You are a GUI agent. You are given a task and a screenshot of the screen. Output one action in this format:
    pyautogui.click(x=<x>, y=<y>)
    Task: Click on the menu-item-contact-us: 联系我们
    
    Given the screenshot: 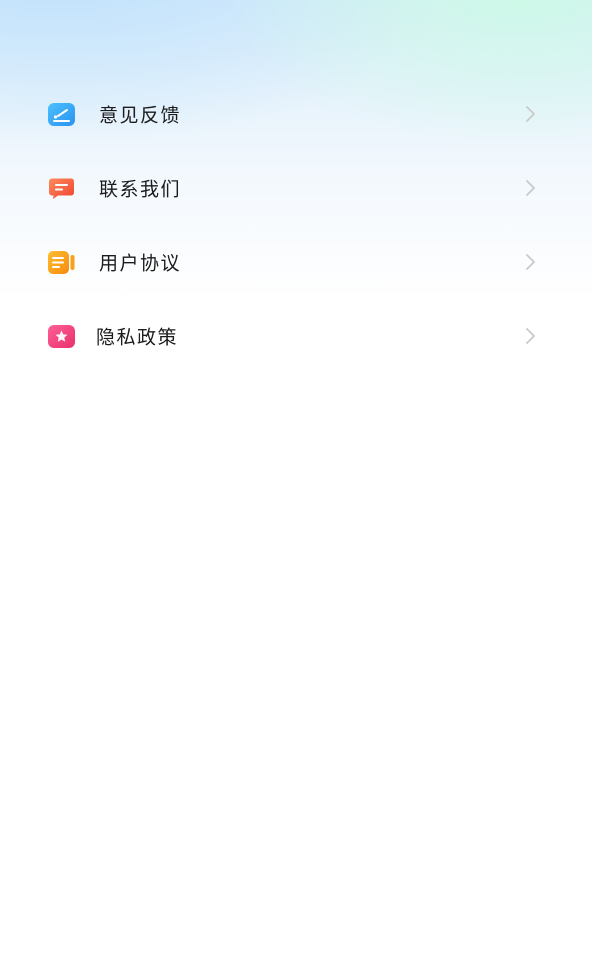 What is the action you would take?
    pyautogui.click(x=296, y=188)
    